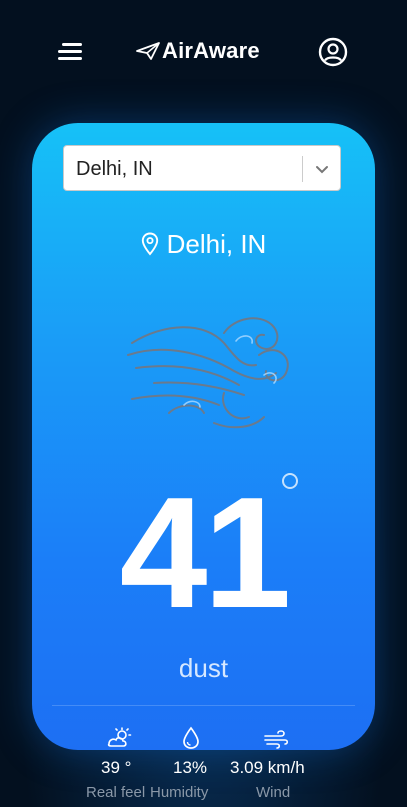 Image resolution: width=407 pixels, height=807 pixels. Describe the element at coordinates (290, 481) in the screenshot. I see `degree-symbol` at that location.